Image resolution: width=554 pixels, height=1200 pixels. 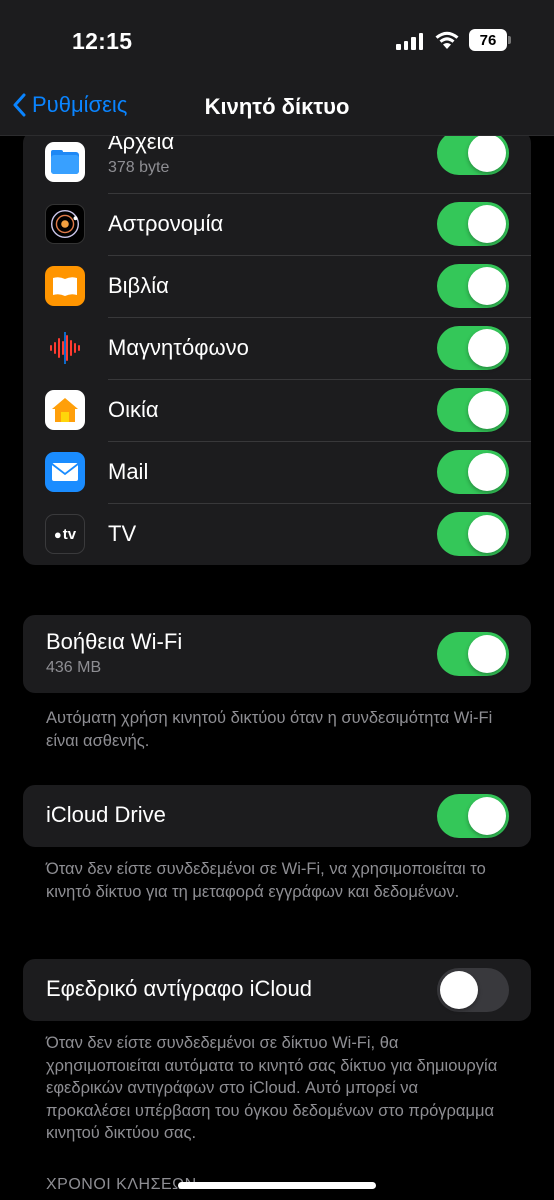 What do you see at coordinates (106, 814) in the screenshot?
I see `icloud-drive-label: iCloud Drive` at bounding box center [106, 814].